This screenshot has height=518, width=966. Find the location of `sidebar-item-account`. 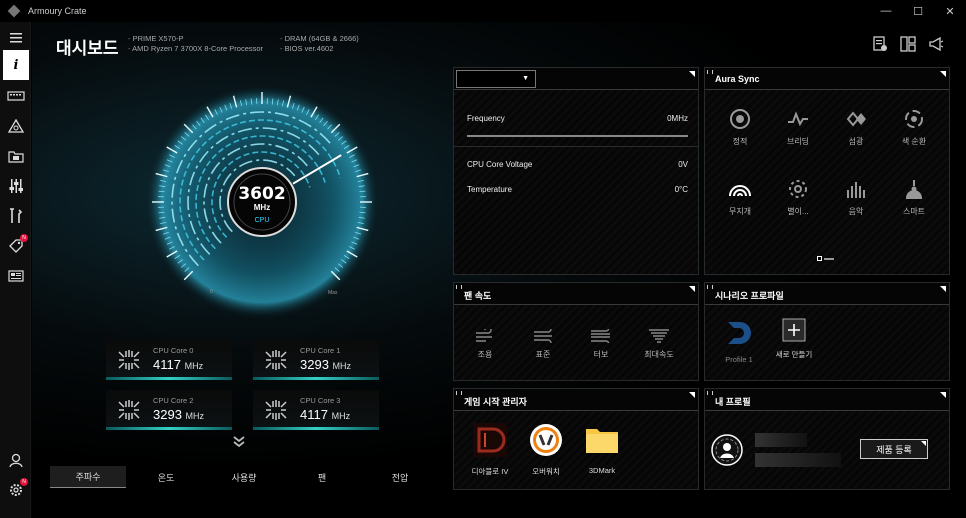

sidebar-item-account is located at coordinates (16, 460).